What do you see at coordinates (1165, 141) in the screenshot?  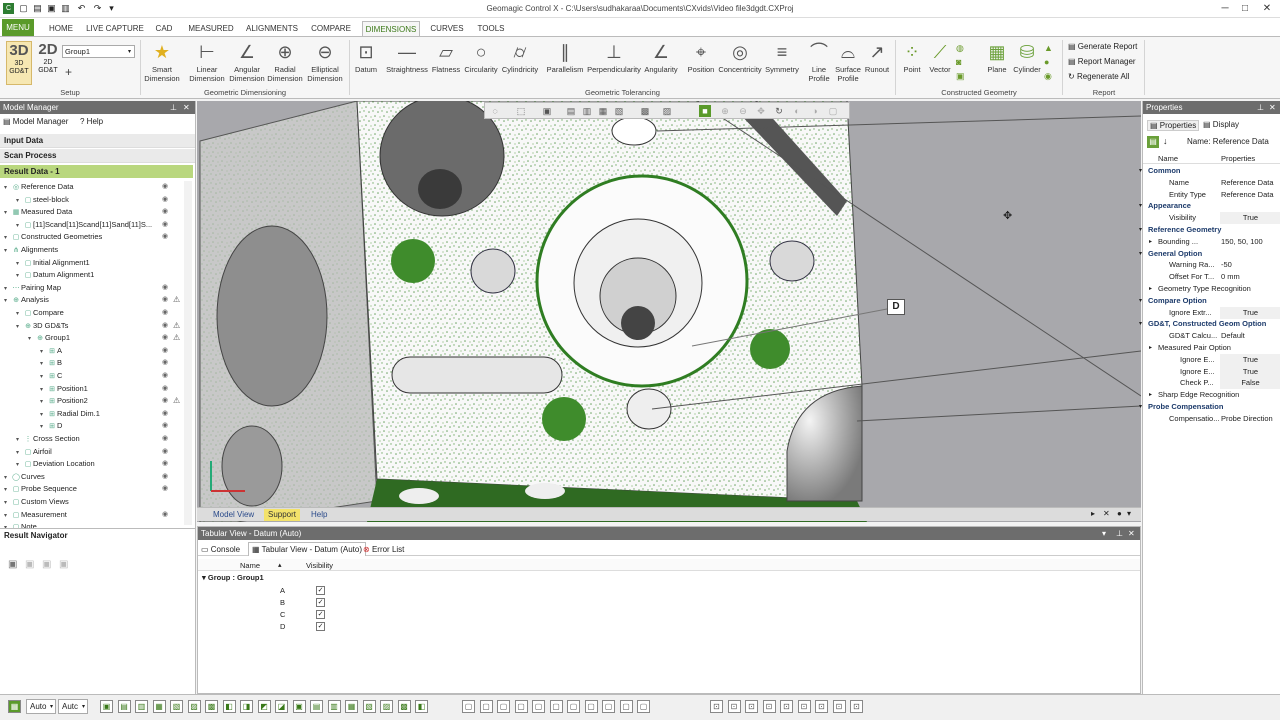 I see `sort-alpha-icon: ↓` at bounding box center [1165, 141].